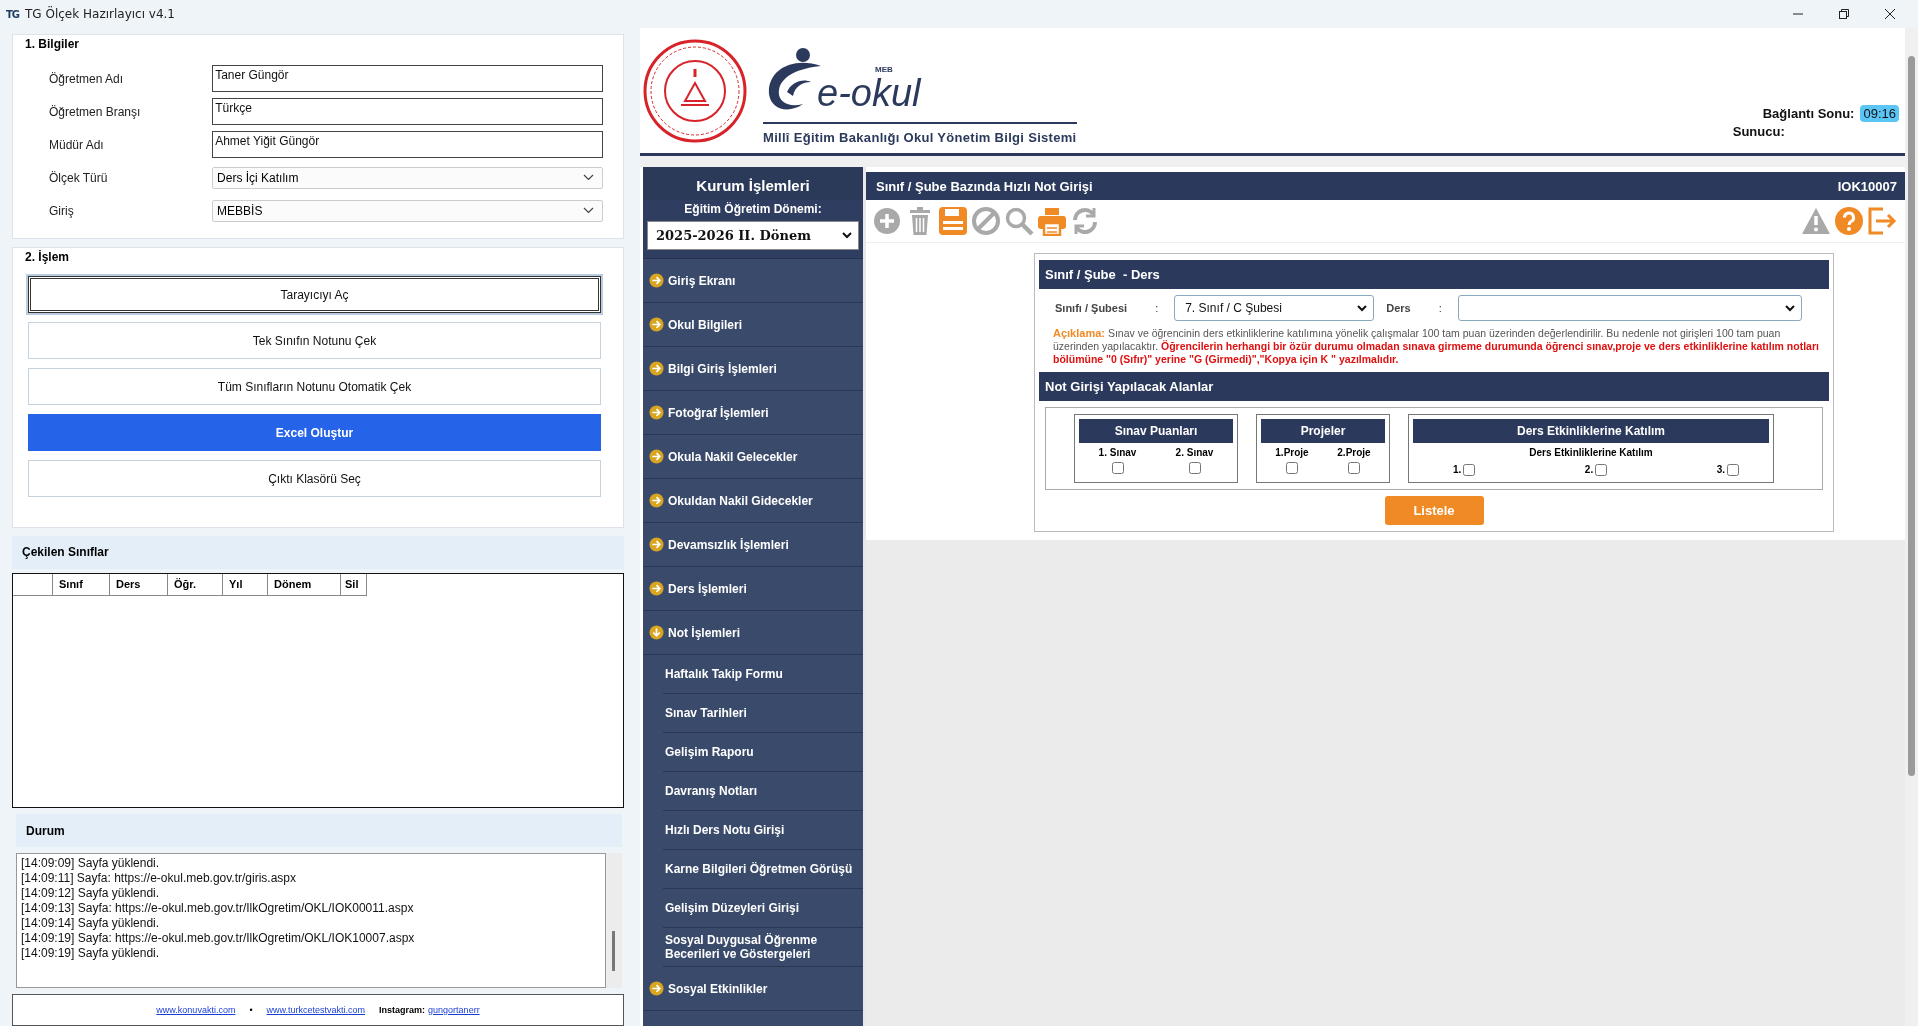 Image resolution: width=1918 pixels, height=1026 pixels. What do you see at coordinates (318, 552) in the screenshot?
I see `section-header: Çekilen Sınıflar` at bounding box center [318, 552].